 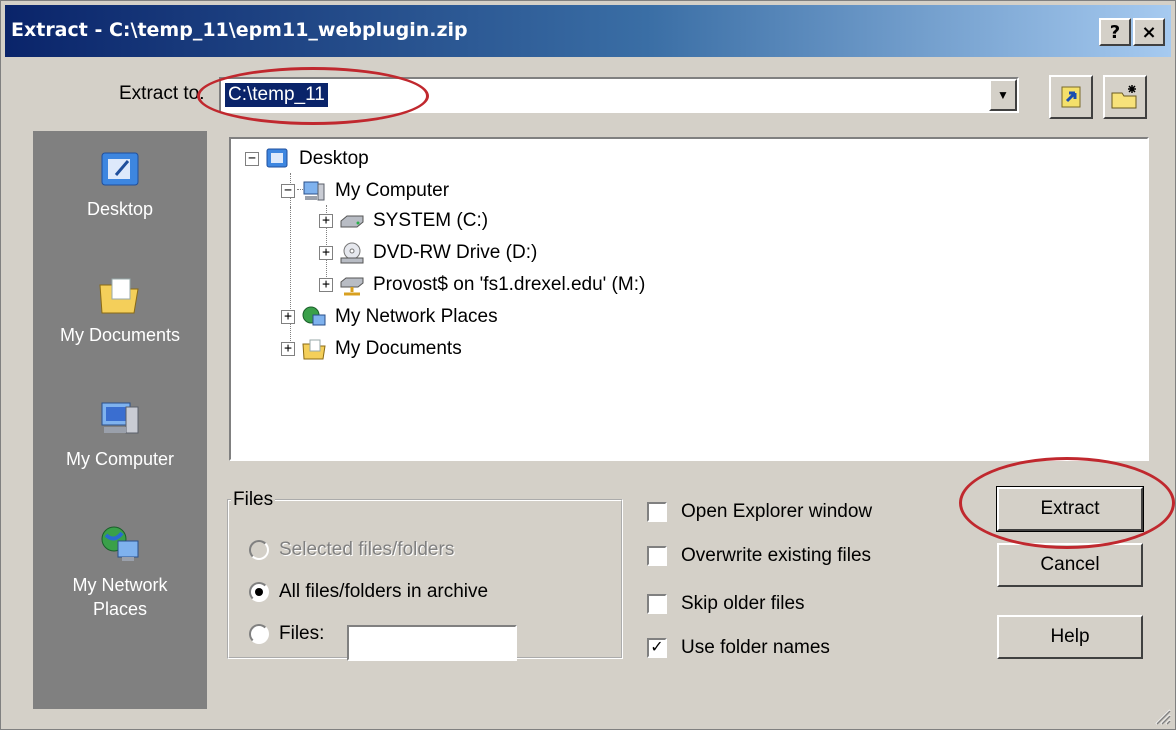 I want to click on cancel-button: Cancel, so click(x=1070, y=565).